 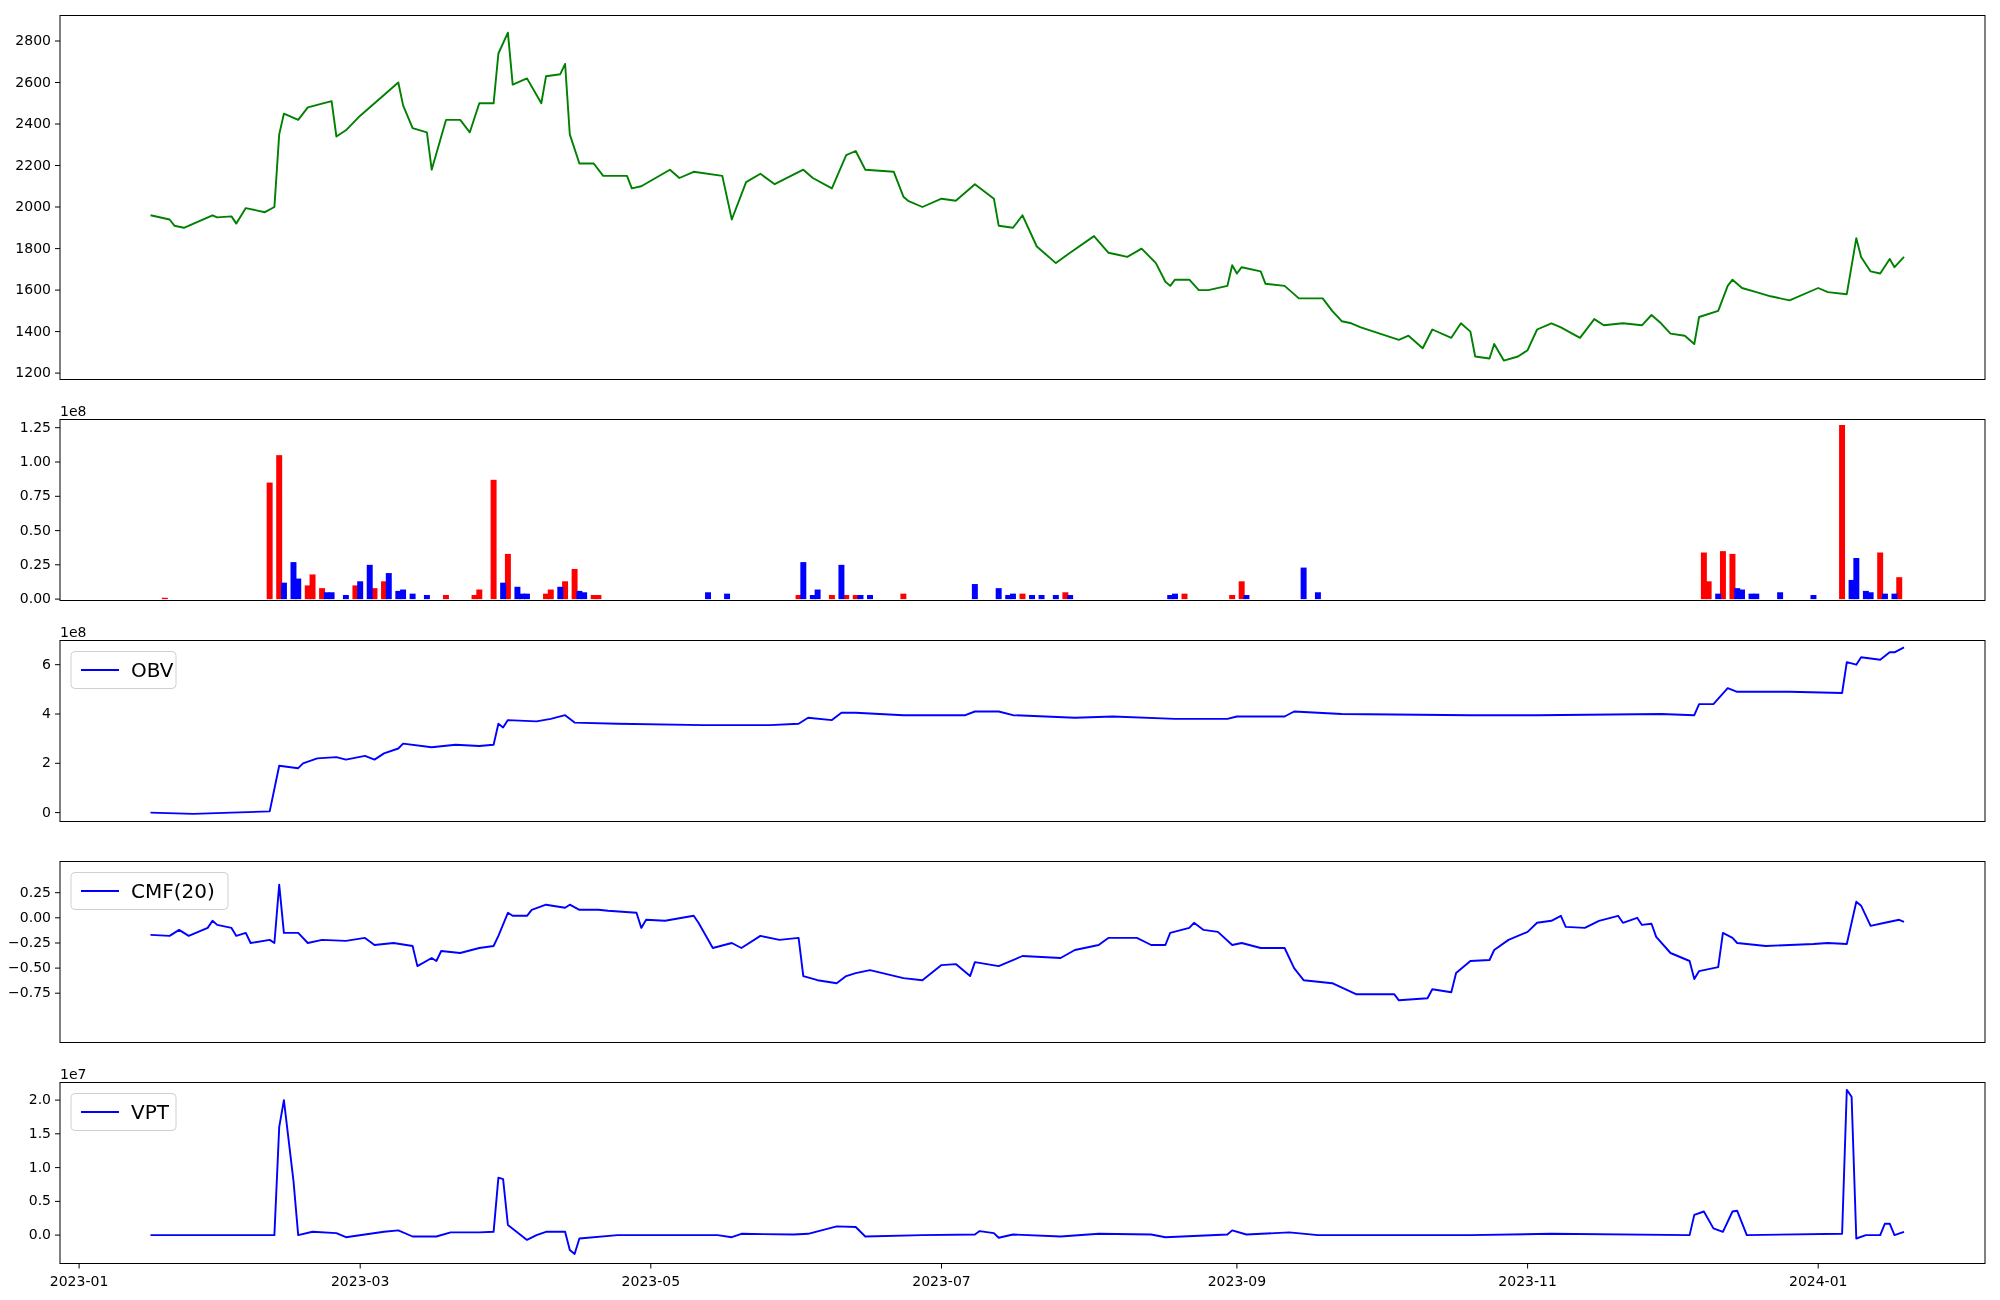 I want to click on x-tick-label: 2023-07, so click(x=941, y=1280).